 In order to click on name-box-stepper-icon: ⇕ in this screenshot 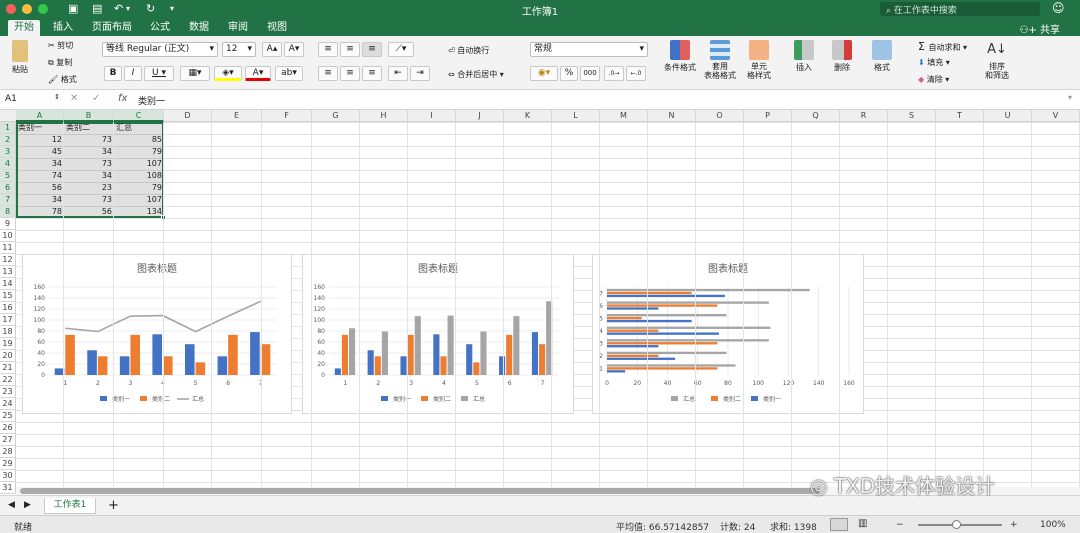, I will do `click(57, 97)`.